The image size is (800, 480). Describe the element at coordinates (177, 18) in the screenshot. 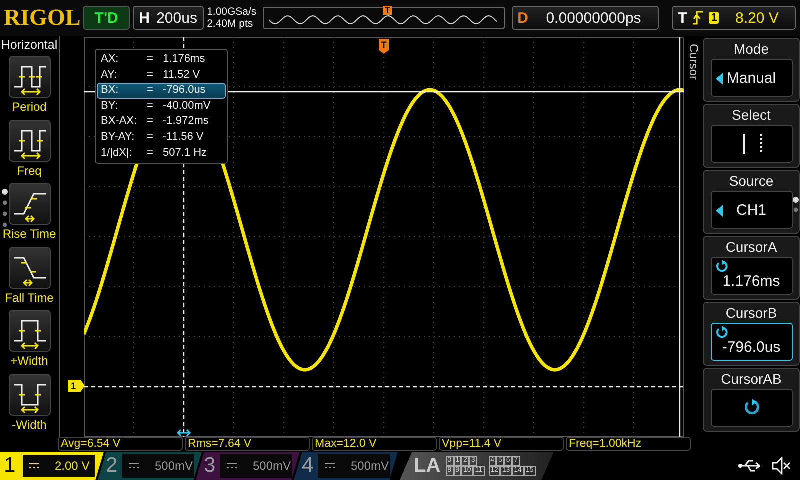

I see `timebase-value: 200us` at that location.